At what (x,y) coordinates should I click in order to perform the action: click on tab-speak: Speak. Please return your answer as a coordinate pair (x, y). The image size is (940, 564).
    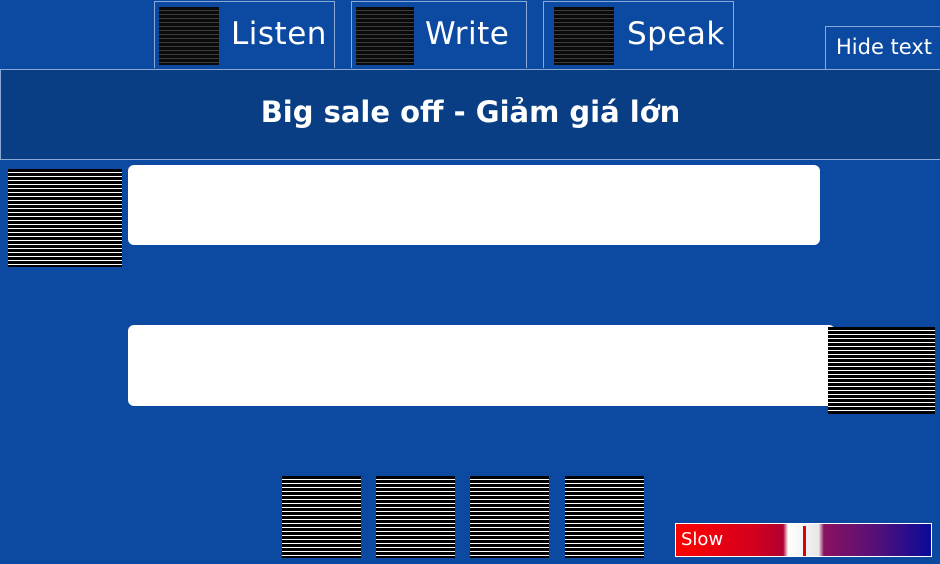
    Looking at the image, I should click on (638, 34).